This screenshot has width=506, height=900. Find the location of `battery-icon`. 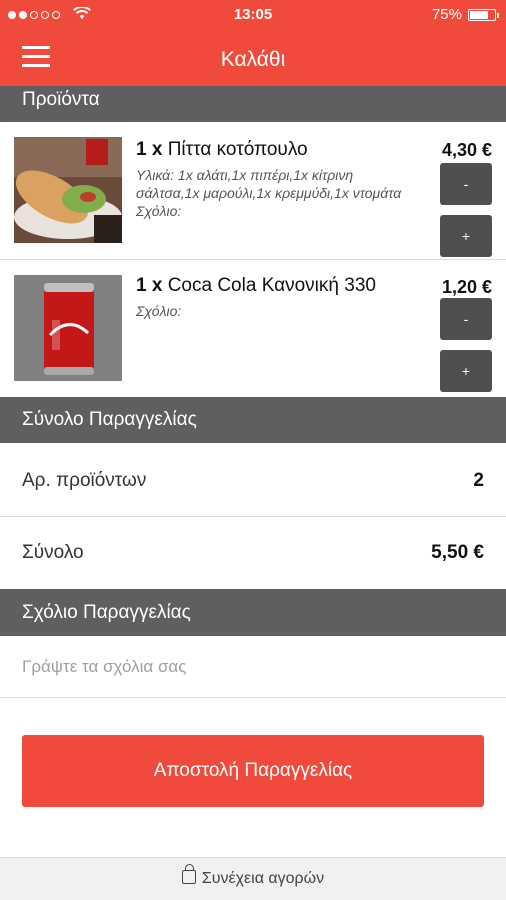

battery-icon is located at coordinates (483, 14).